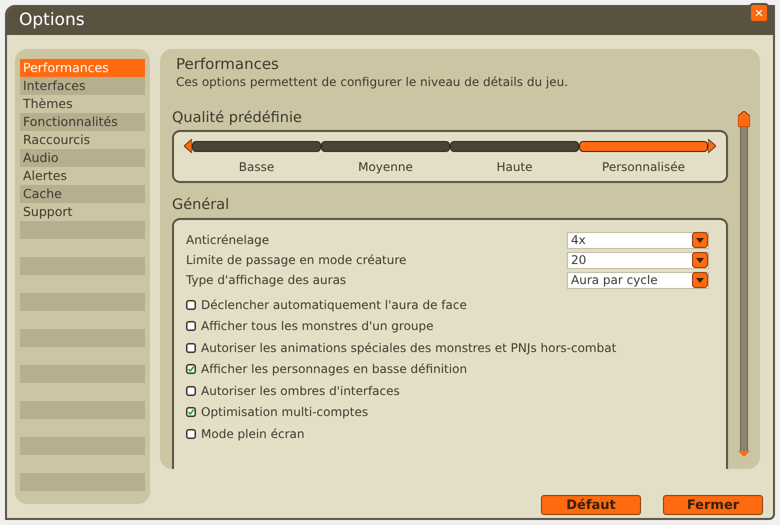 The width and height of the screenshot is (780, 525). What do you see at coordinates (408, 348) in the screenshot?
I see `checkbox-label: Autoriser les animations spéciales des monstres et PNJs hors-combat` at bounding box center [408, 348].